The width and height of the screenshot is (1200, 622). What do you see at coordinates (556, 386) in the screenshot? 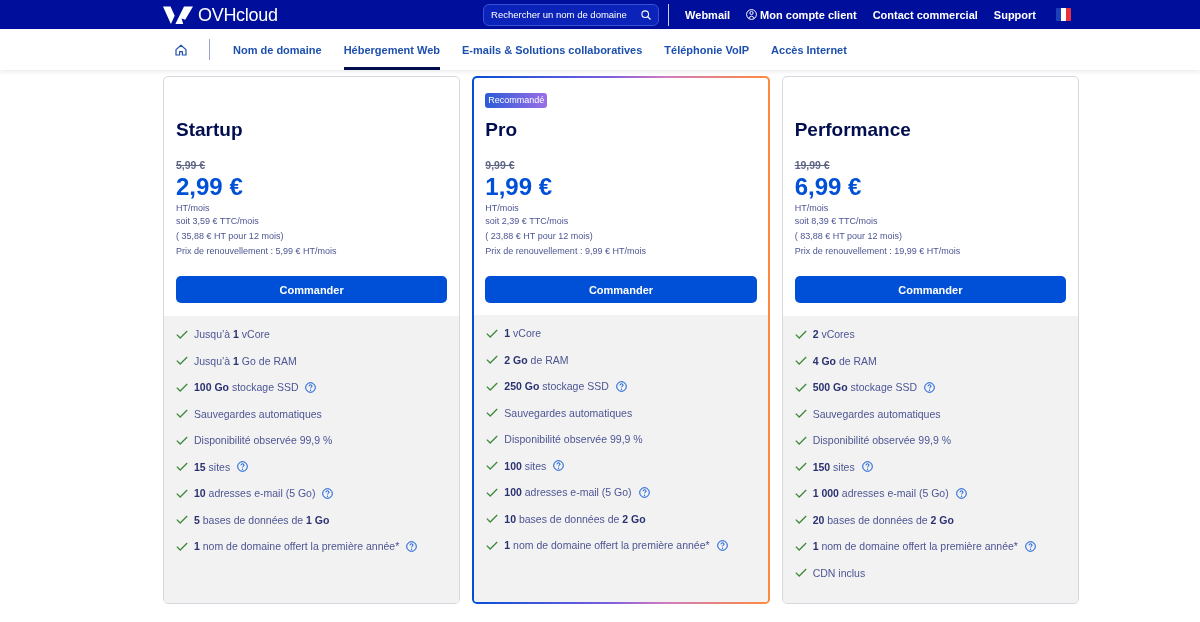
I see `feature-text: 250 Go stockage SSD` at bounding box center [556, 386].